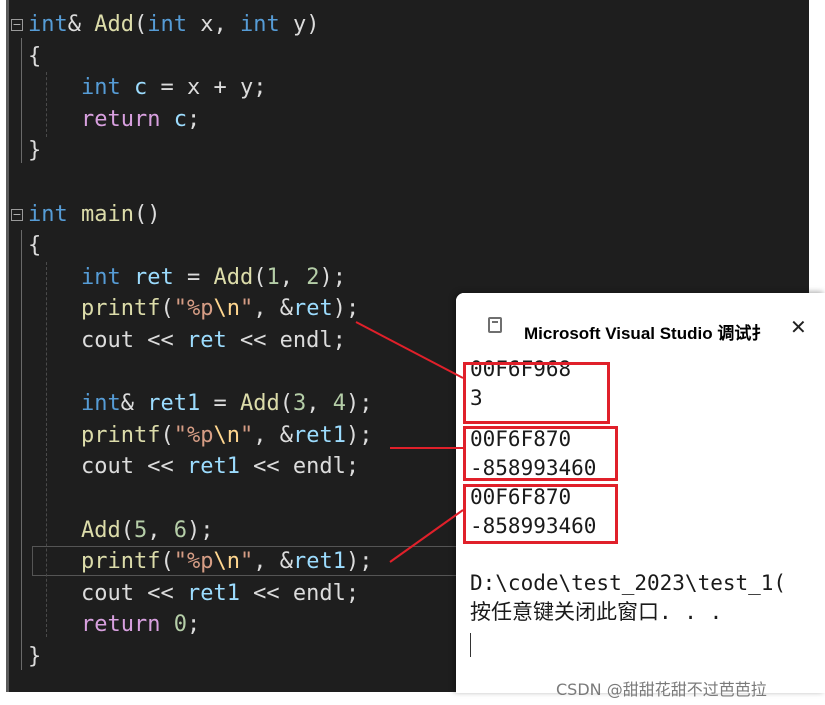 This screenshot has width=825, height=705. I want to click on code-line: cout << ret << endl;, so click(187, 340).